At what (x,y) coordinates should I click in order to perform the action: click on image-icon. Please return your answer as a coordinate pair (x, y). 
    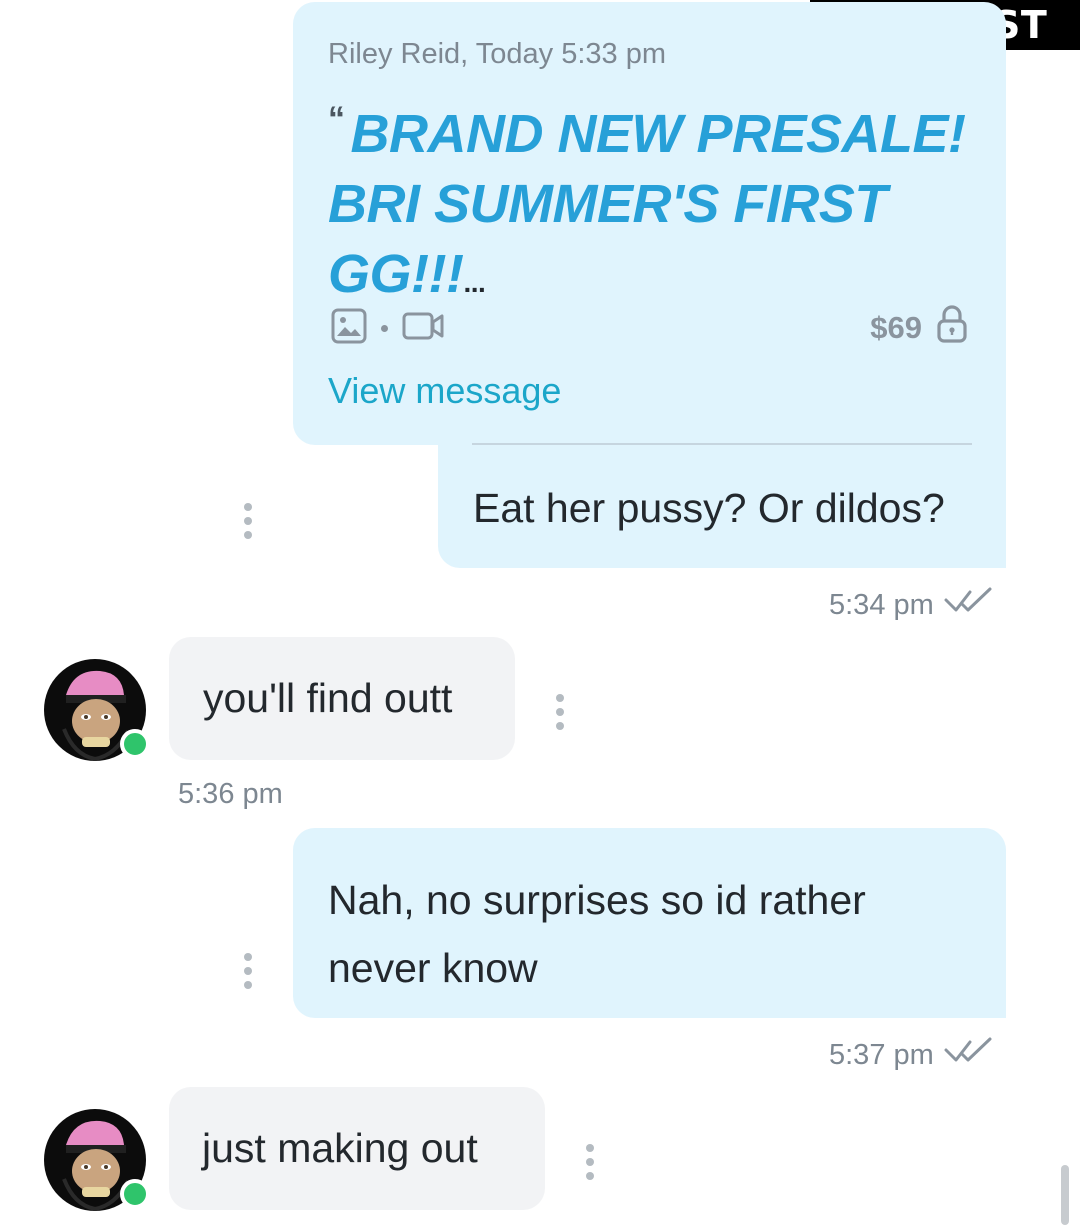
    Looking at the image, I should click on (349, 328).